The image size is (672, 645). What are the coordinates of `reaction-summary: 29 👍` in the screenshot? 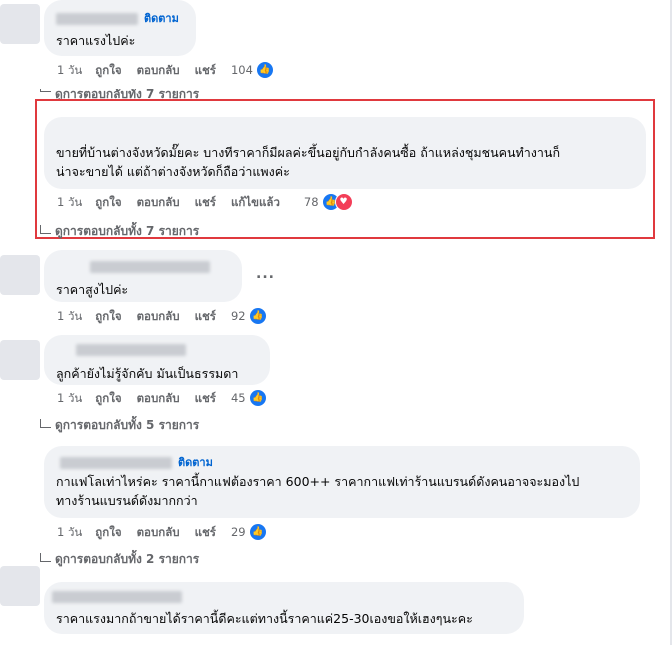 It's located at (249, 532).